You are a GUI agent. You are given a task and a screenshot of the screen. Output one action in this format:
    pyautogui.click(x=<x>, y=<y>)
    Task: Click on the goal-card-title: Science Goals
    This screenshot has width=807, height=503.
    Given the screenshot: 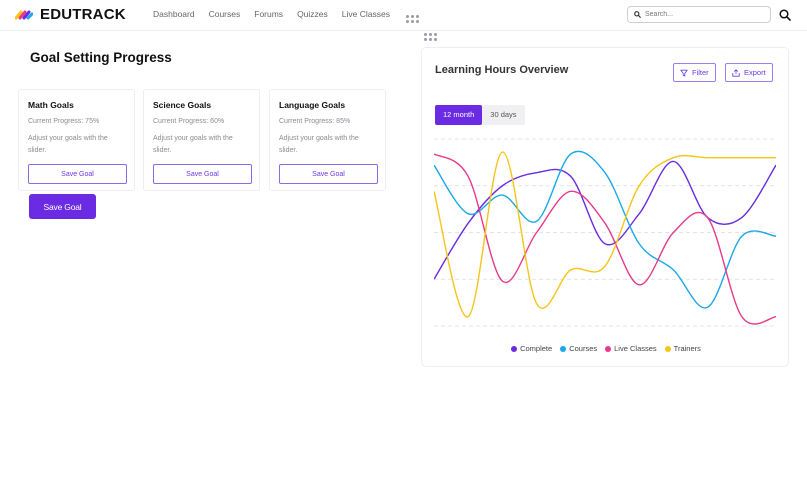 What is the action you would take?
    pyautogui.click(x=182, y=105)
    